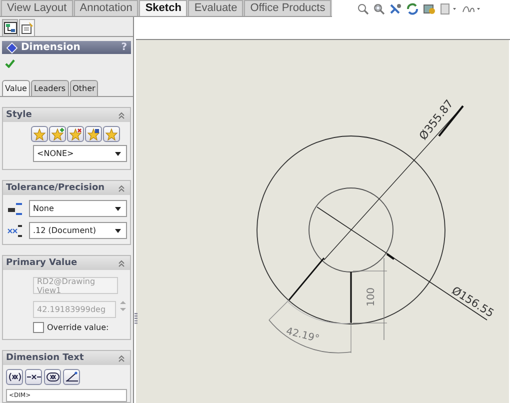 Image resolution: width=510 pixels, height=403 pixels. What do you see at coordinates (371, 297) in the screenshot?
I see `dimension-label: 100` at bounding box center [371, 297].